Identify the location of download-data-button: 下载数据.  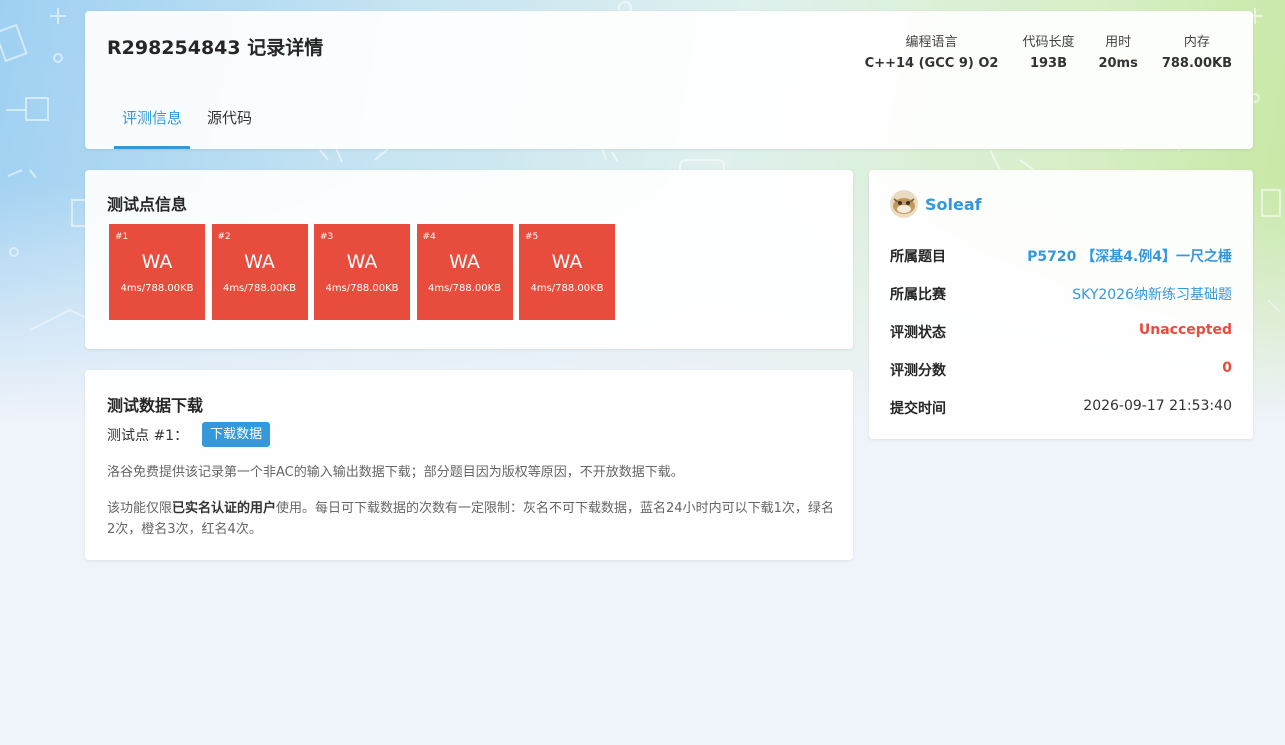
(236, 434).